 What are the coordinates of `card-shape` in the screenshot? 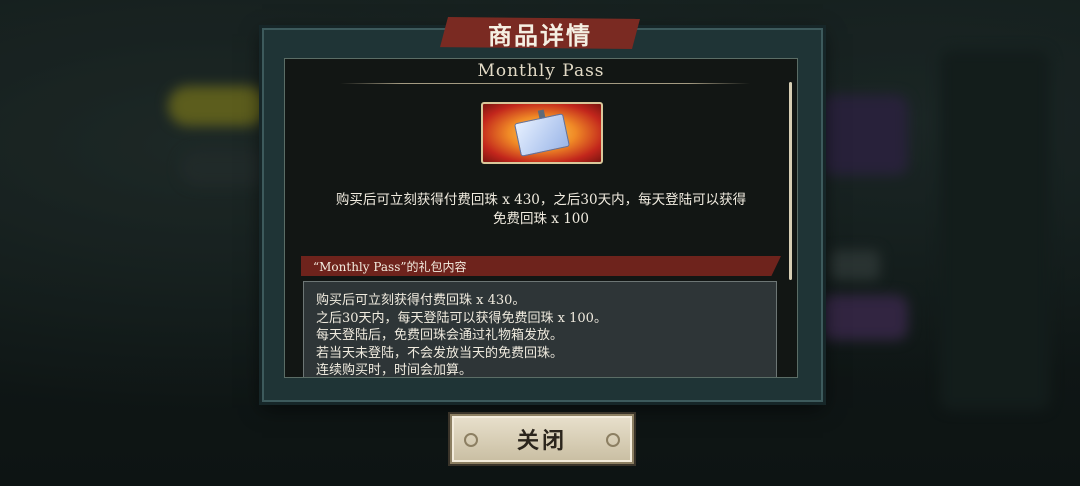 It's located at (542, 135).